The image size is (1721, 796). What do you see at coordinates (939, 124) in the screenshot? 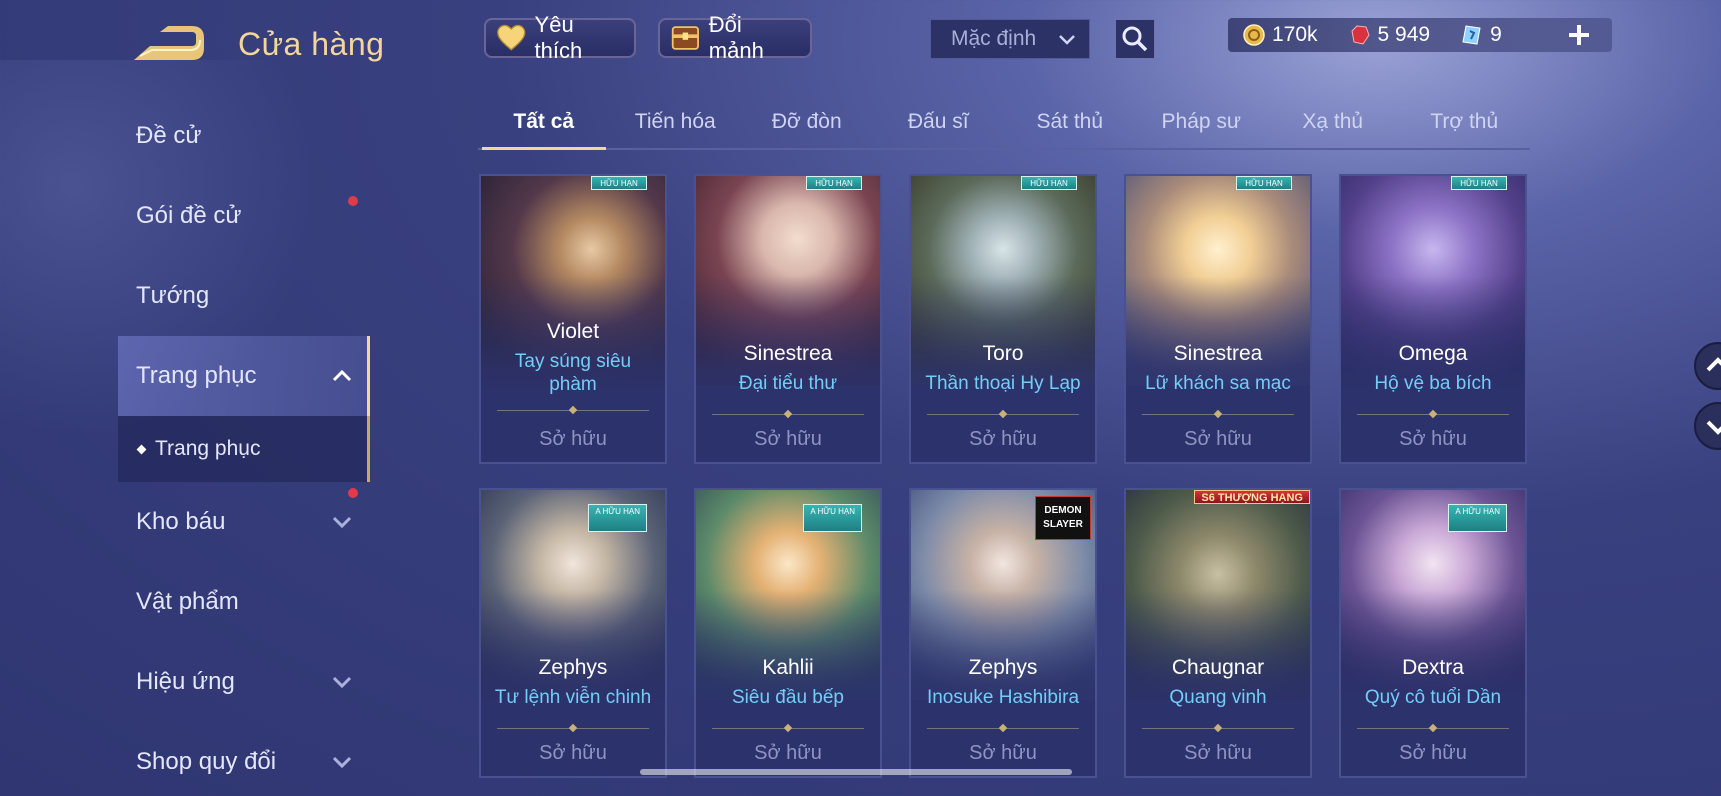
I see `tab-fighter: Đấu sĩ` at bounding box center [939, 124].